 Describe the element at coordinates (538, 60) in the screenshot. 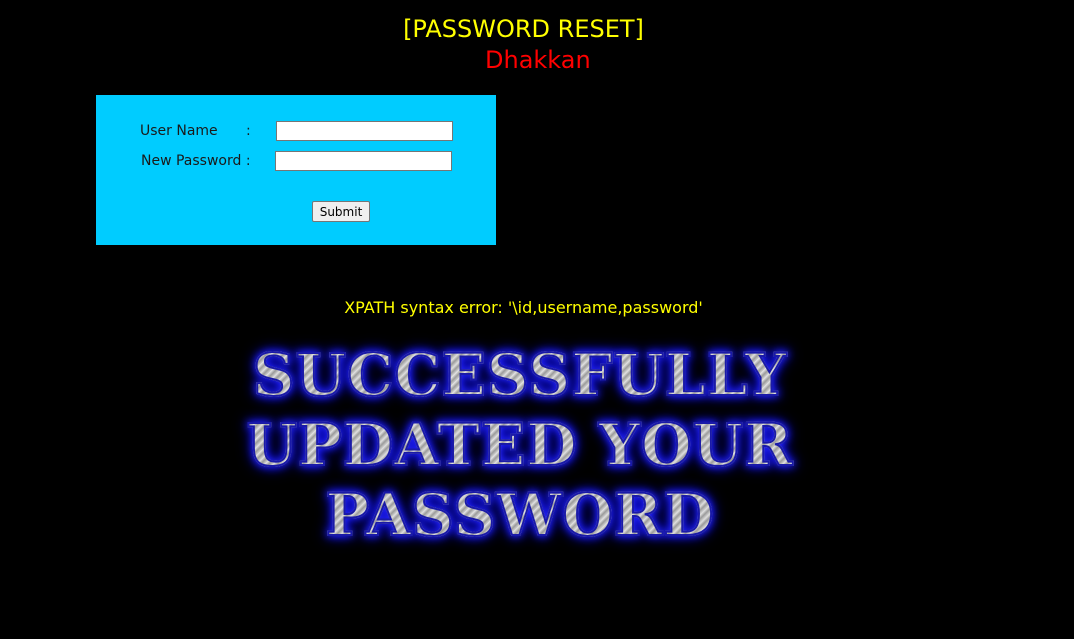

I see `page-subtitle: Dhakkan` at that location.